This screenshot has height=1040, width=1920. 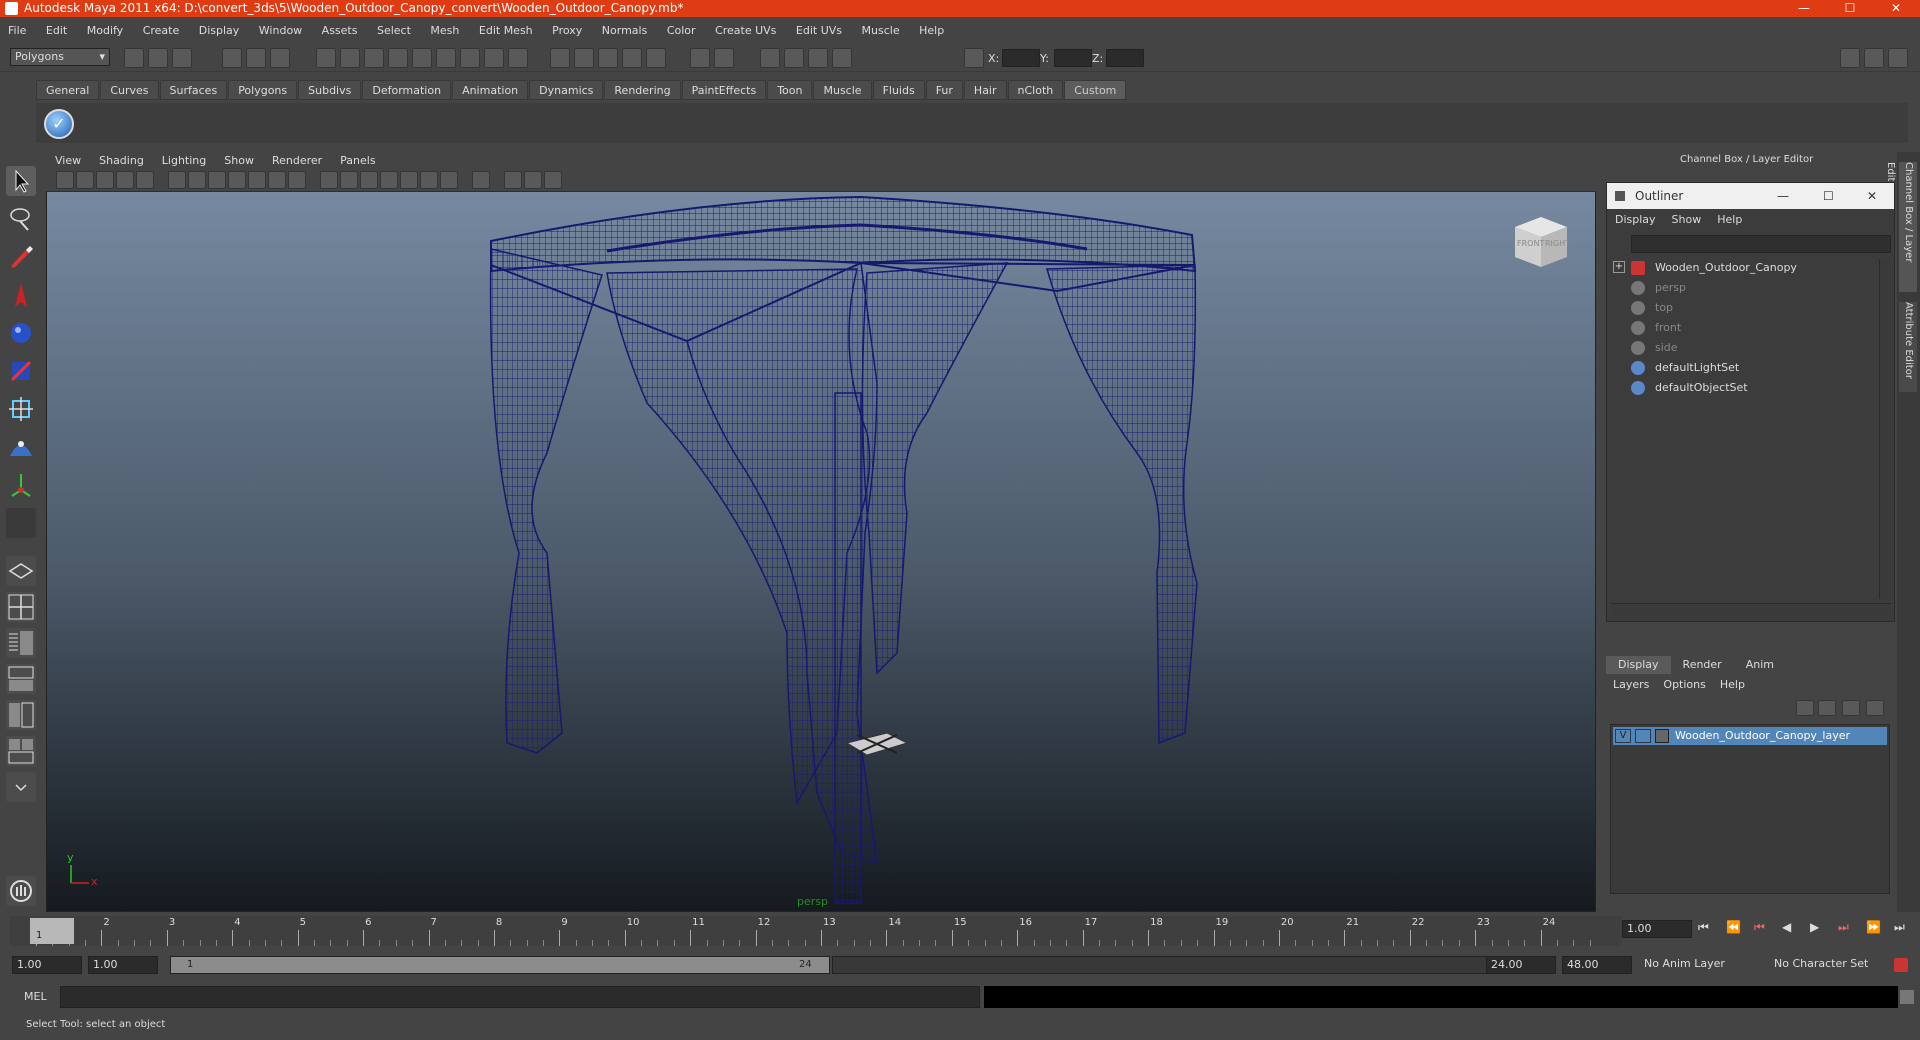 I want to click on shelf-tab-dynamics: Dynamics, so click(x=566, y=90).